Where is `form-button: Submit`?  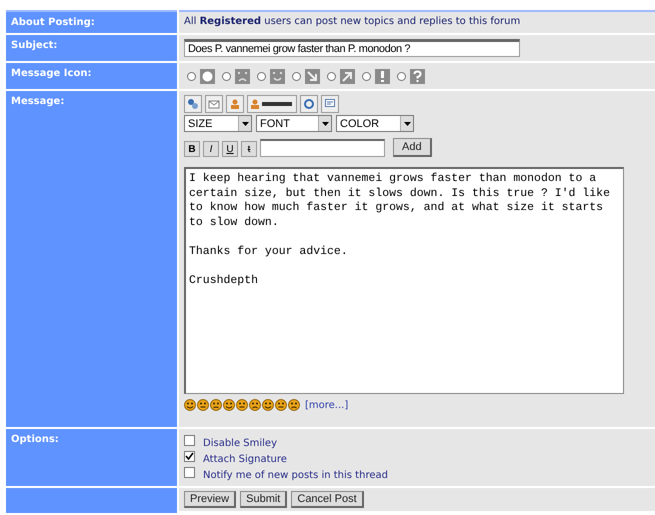
form-button: Submit is located at coordinates (264, 499).